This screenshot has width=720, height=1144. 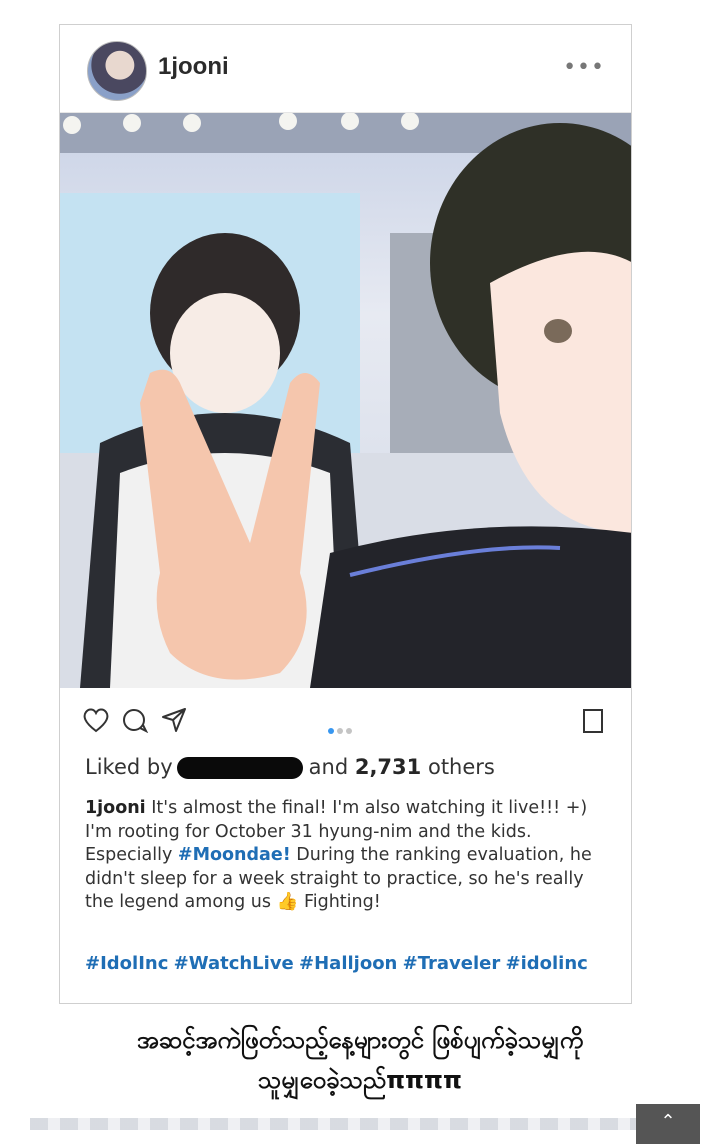 I want to click on post-username: 1jooni, so click(x=193, y=67).